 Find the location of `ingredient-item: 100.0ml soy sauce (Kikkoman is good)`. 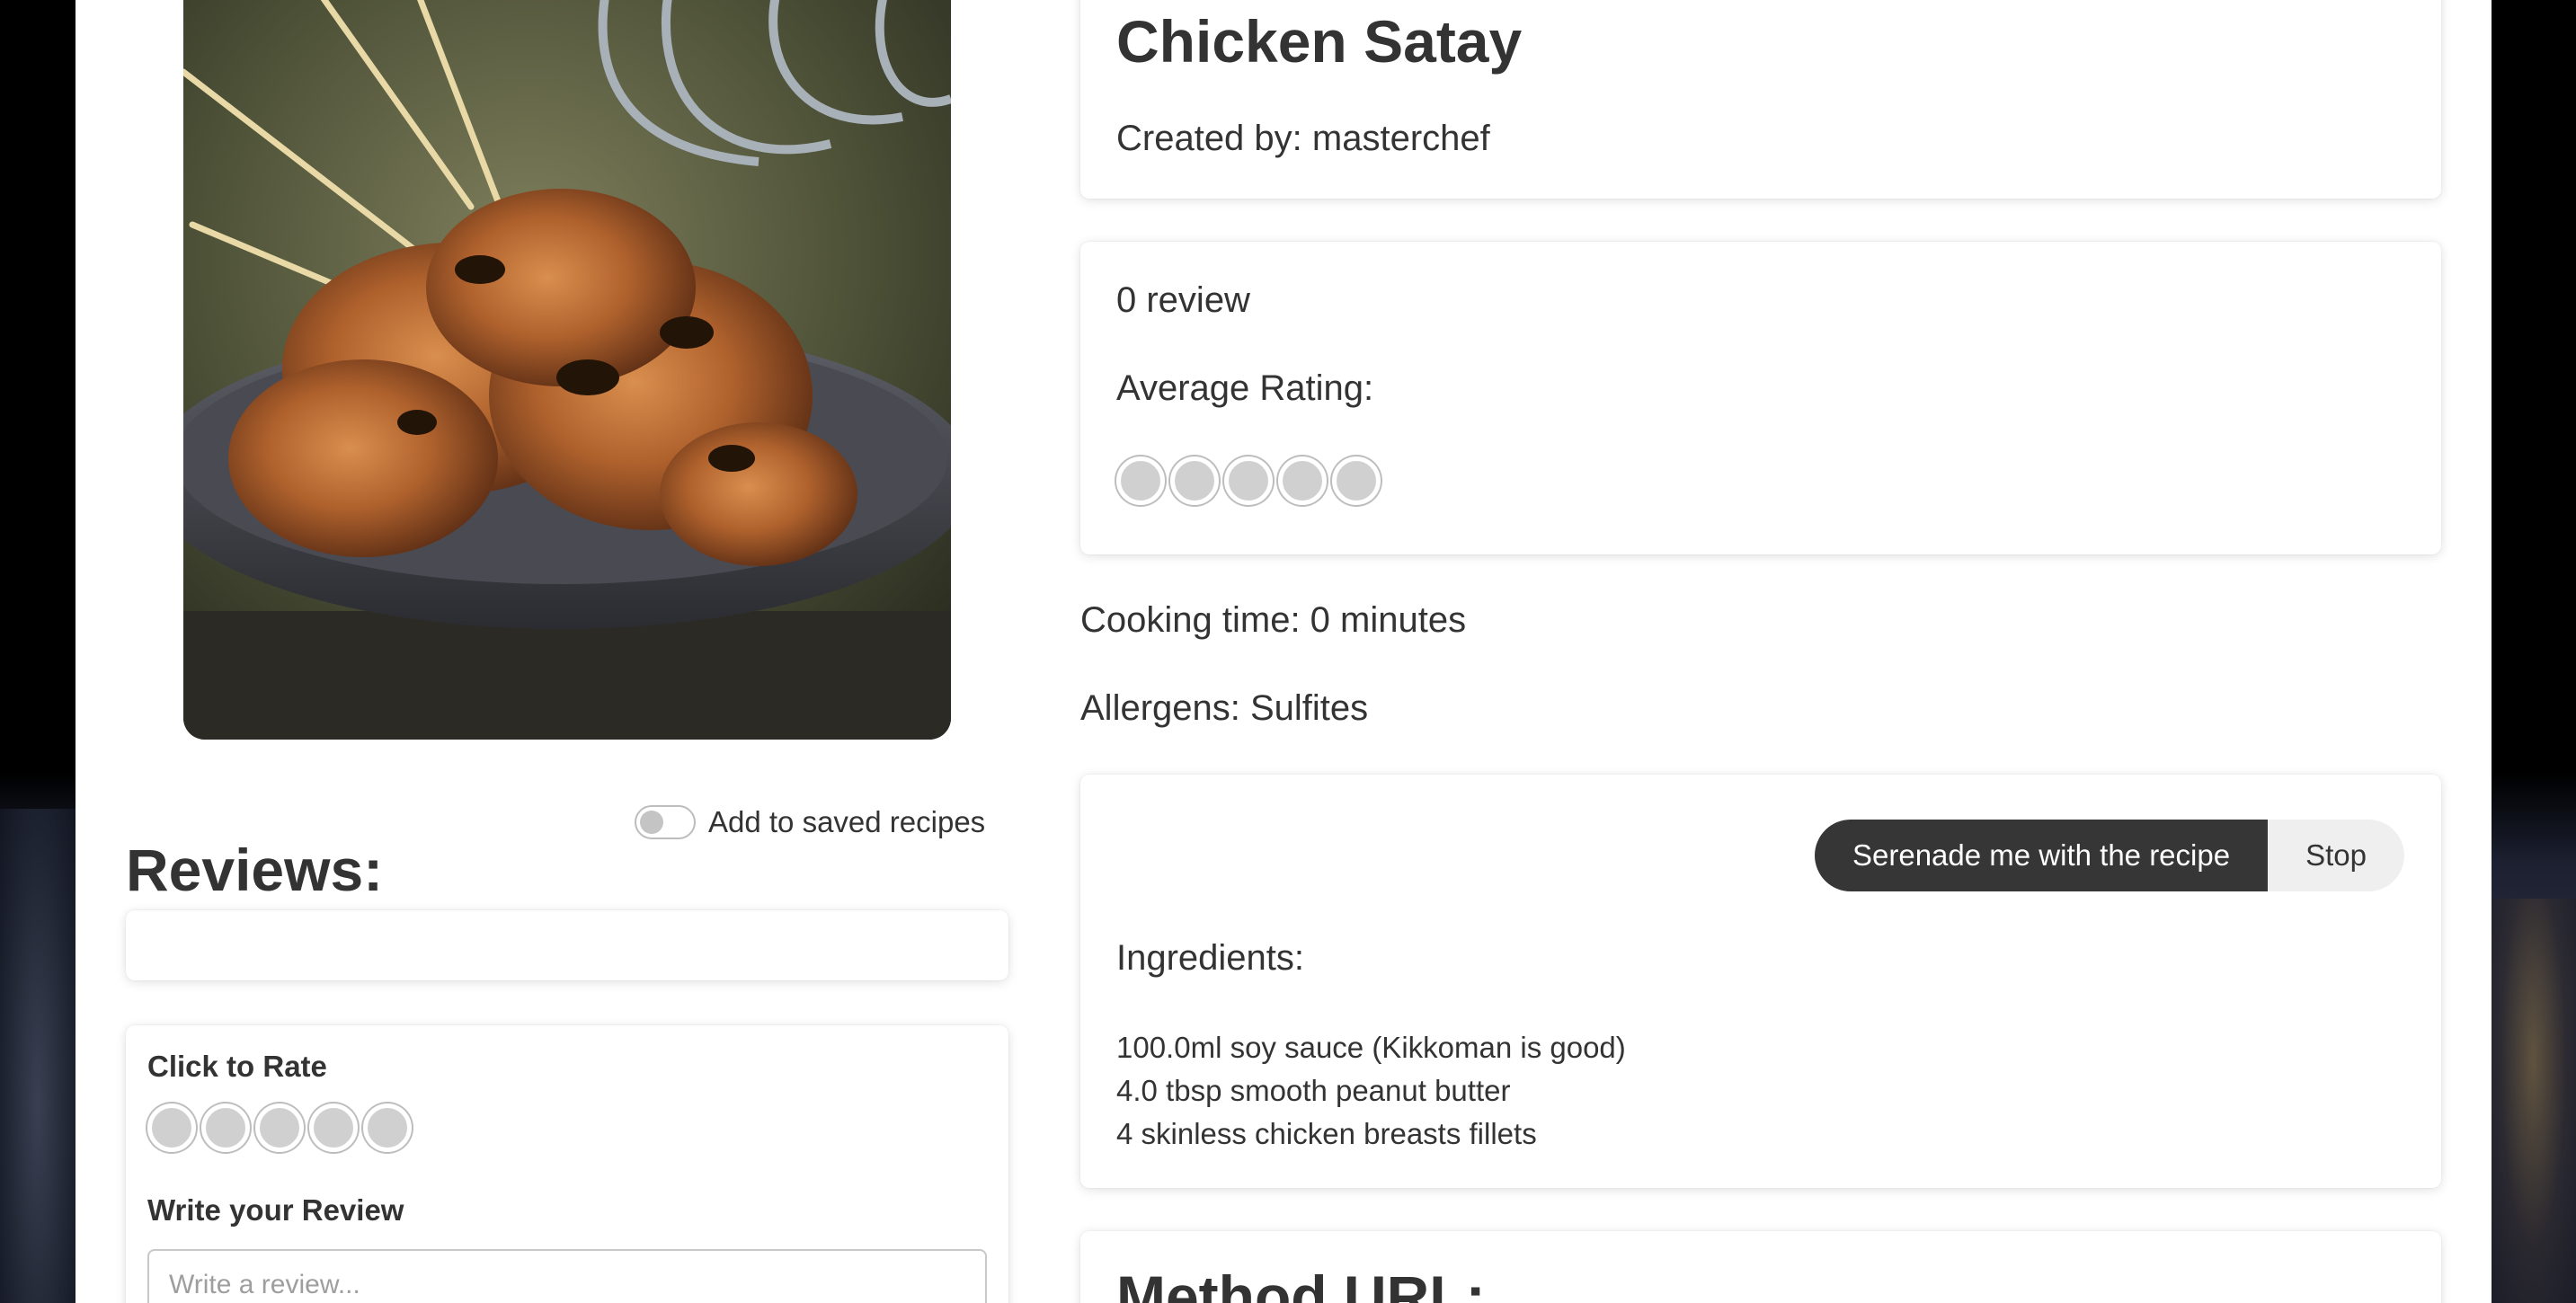

ingredient-item: 100.0ml soy sauce (Kikkoman is good) is located at coordinates (1371, 1047).